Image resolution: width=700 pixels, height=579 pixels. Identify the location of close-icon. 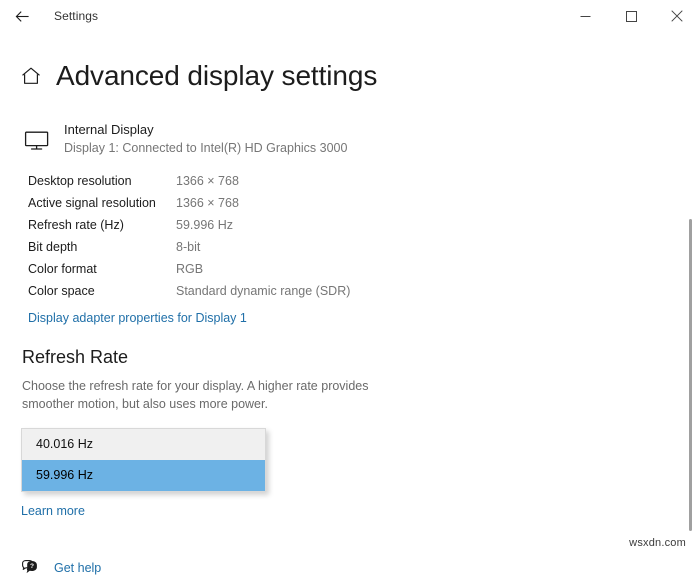
(677, 16).